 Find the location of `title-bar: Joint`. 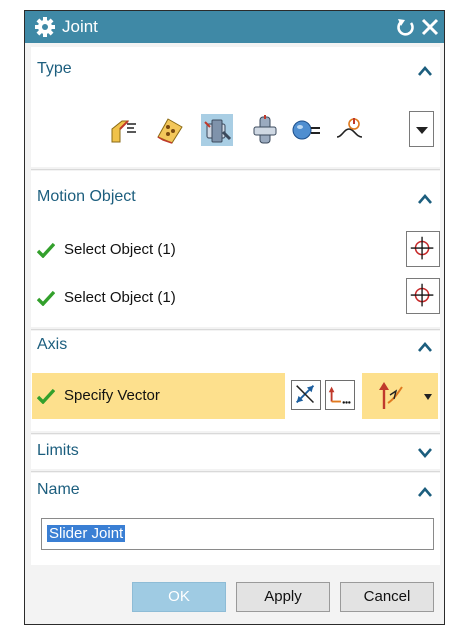

title-bar: Joint is located at coordinates (234, 27).